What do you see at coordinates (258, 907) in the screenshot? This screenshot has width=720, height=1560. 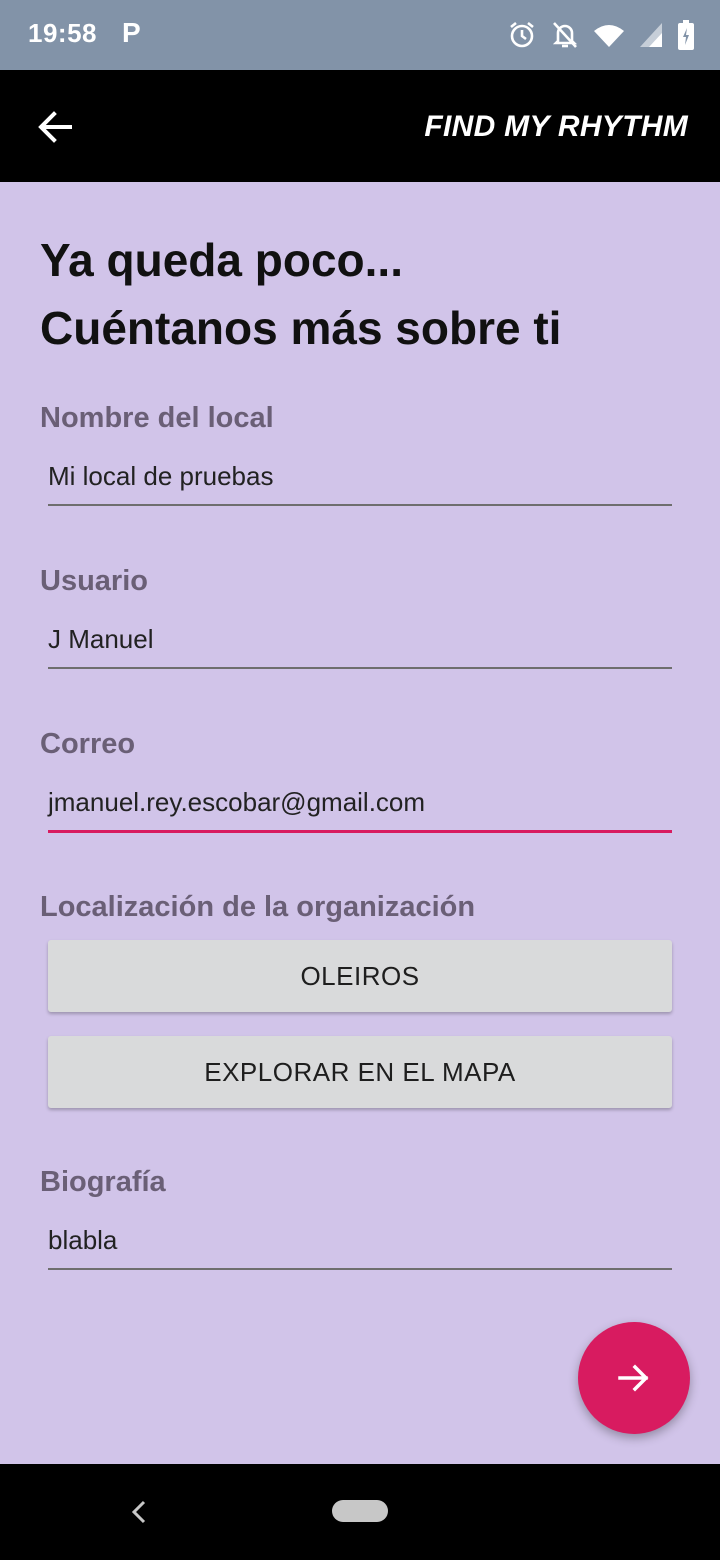 I see `location-label: Localización de la organización` at bounding box center [258, 907].